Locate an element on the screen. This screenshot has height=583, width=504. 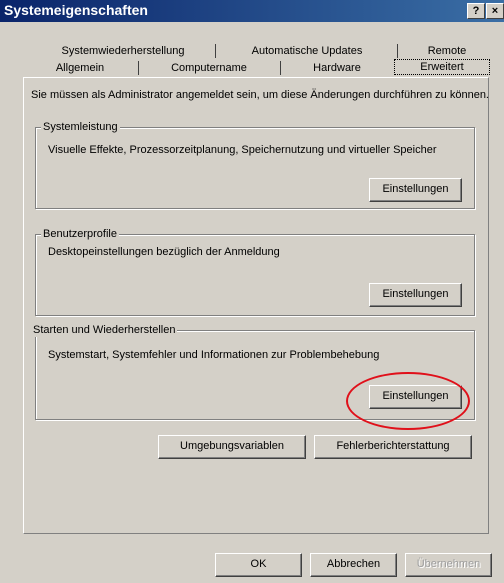
apply-button: Übernehmen is located at coordinates (448, 565).